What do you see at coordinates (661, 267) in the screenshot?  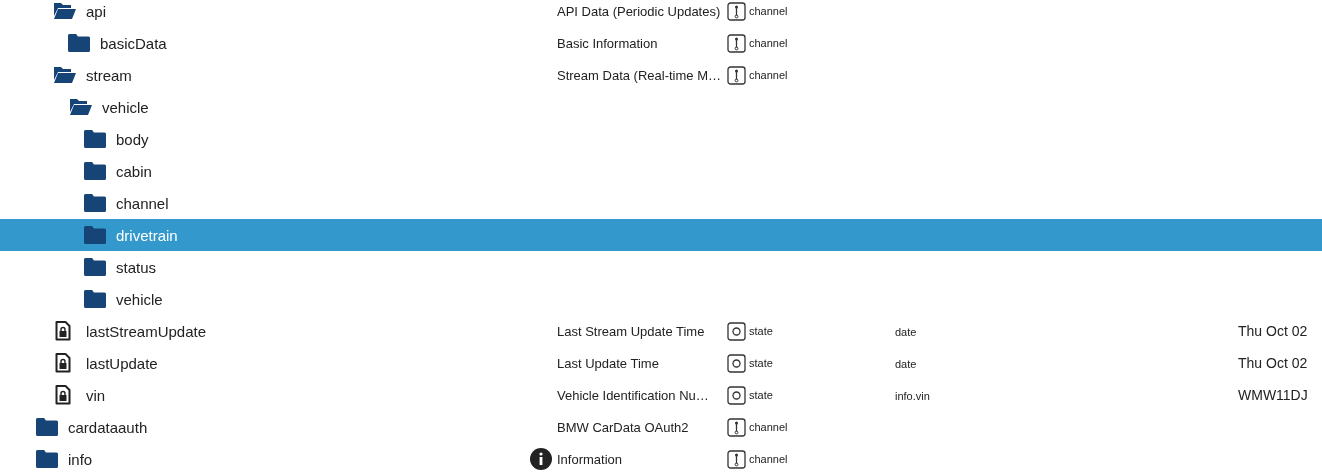 I see `tree-row: status` at bounding box center [661, 267].